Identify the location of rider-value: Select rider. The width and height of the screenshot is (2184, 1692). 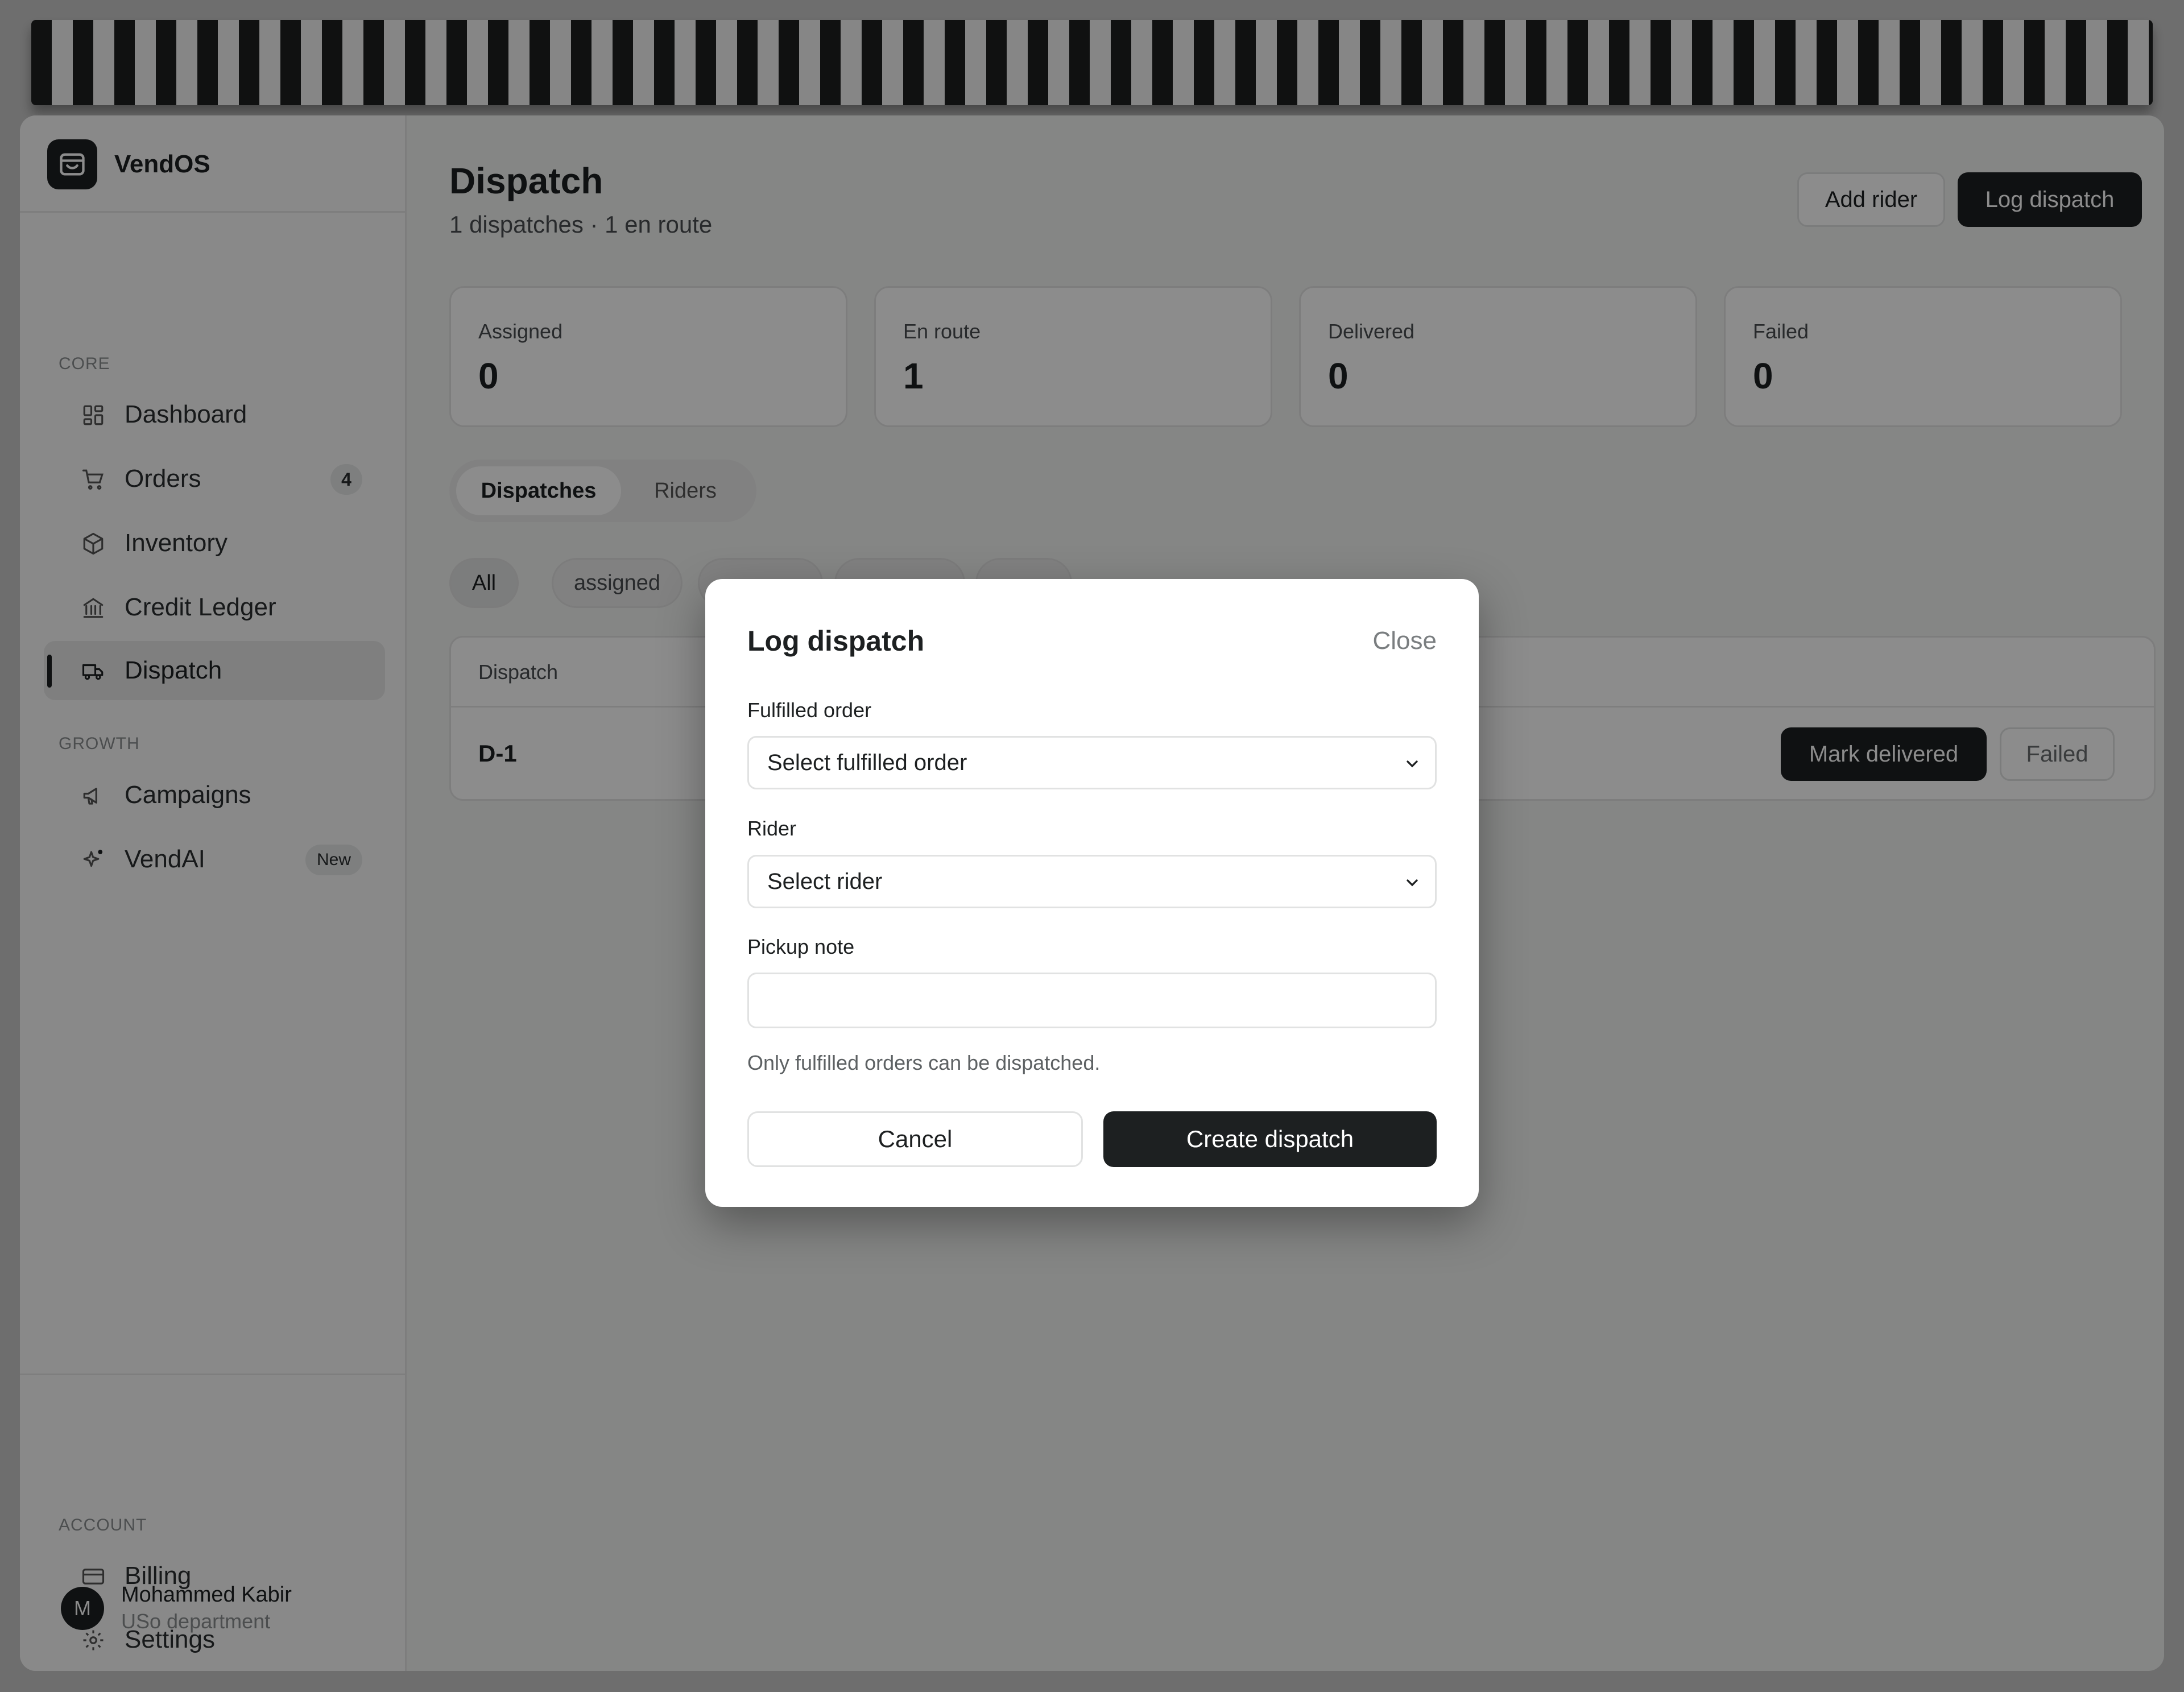
(825, 881).